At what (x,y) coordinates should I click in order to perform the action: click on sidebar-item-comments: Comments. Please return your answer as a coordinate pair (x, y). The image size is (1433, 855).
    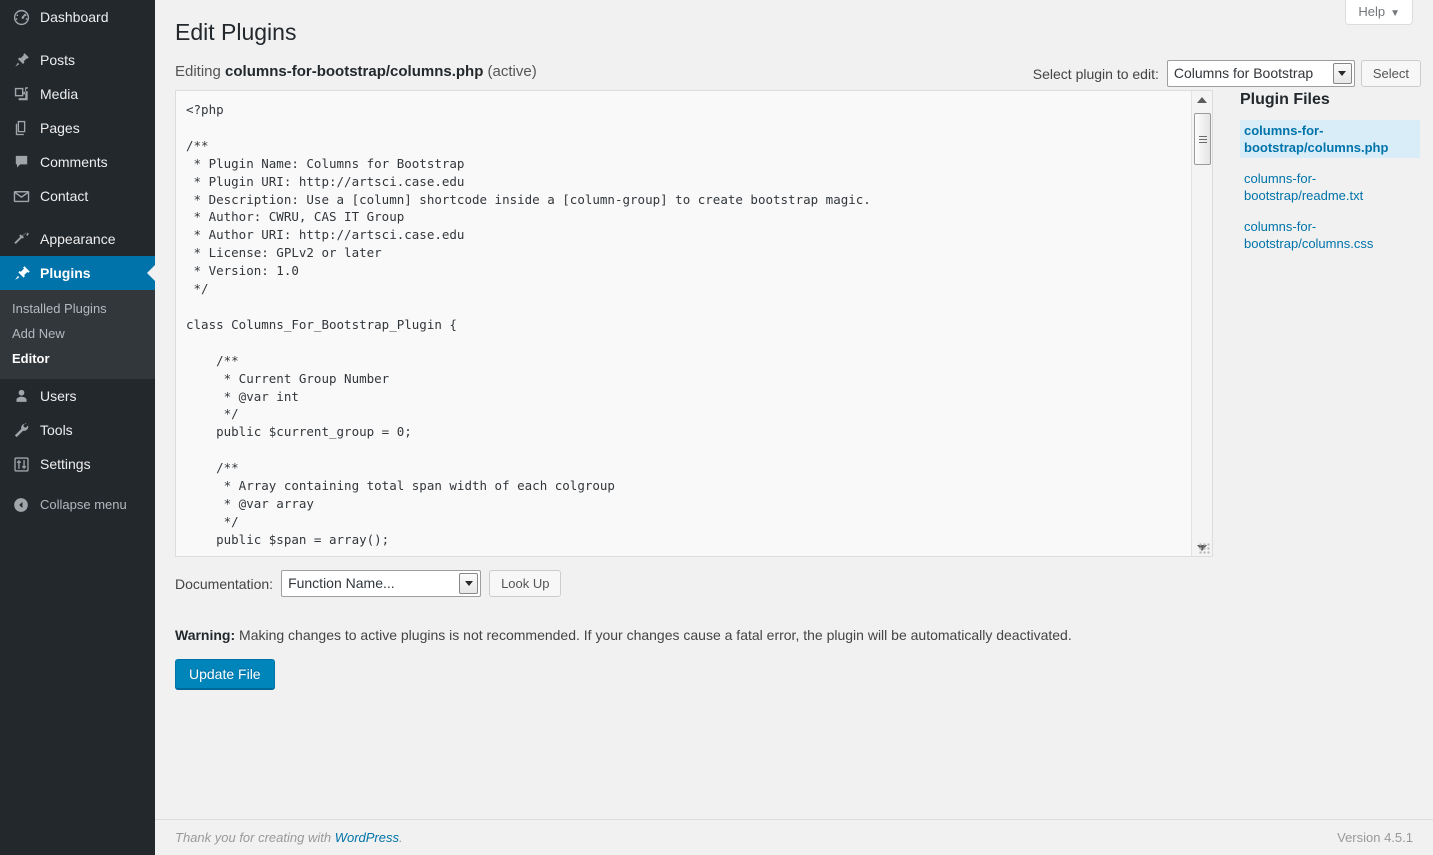
    Looking at the image, I should click on (77, 162).